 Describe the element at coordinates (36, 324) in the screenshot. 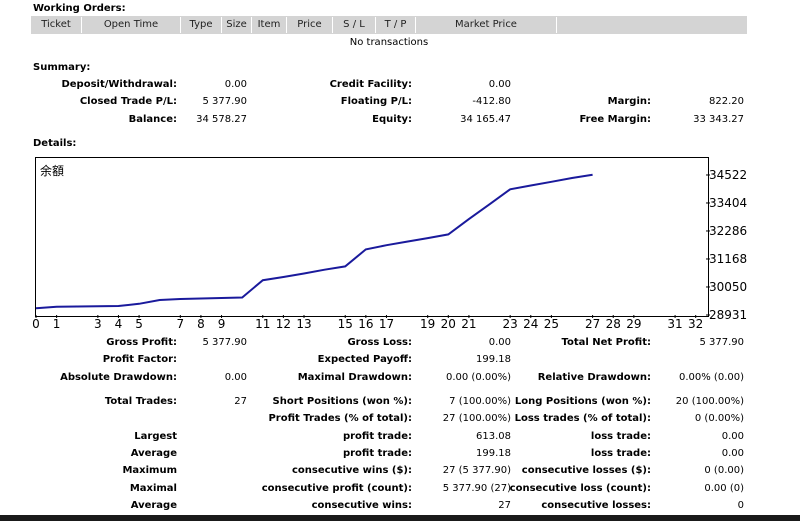

I see `x-tick-label: 0` at that location.